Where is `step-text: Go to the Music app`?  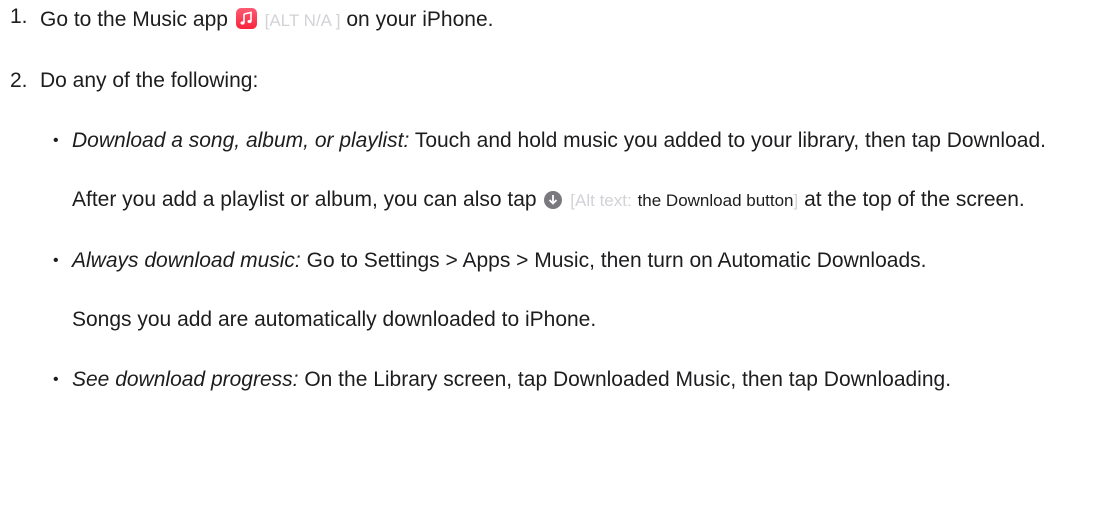 step-text: Go to the Music app is located at coordinates (134, 19).